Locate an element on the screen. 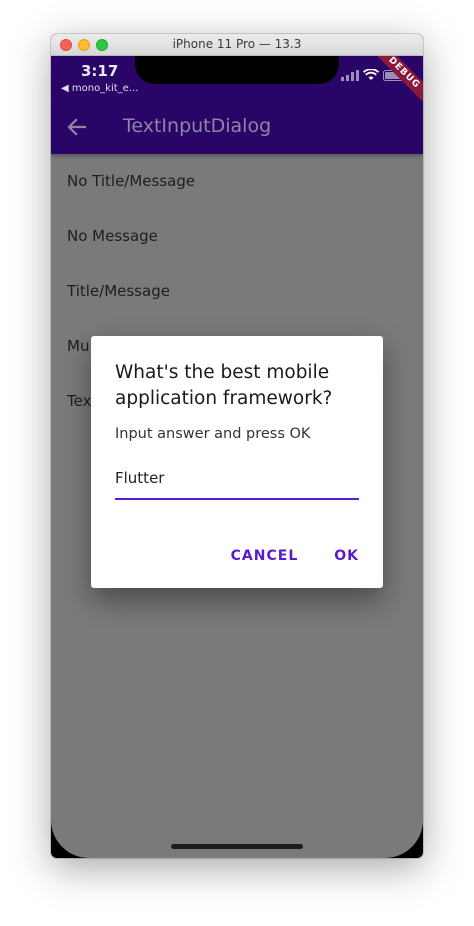 This screenshot has height=926, width=474. back-arrow-icon is located at coordinates (77, 127).